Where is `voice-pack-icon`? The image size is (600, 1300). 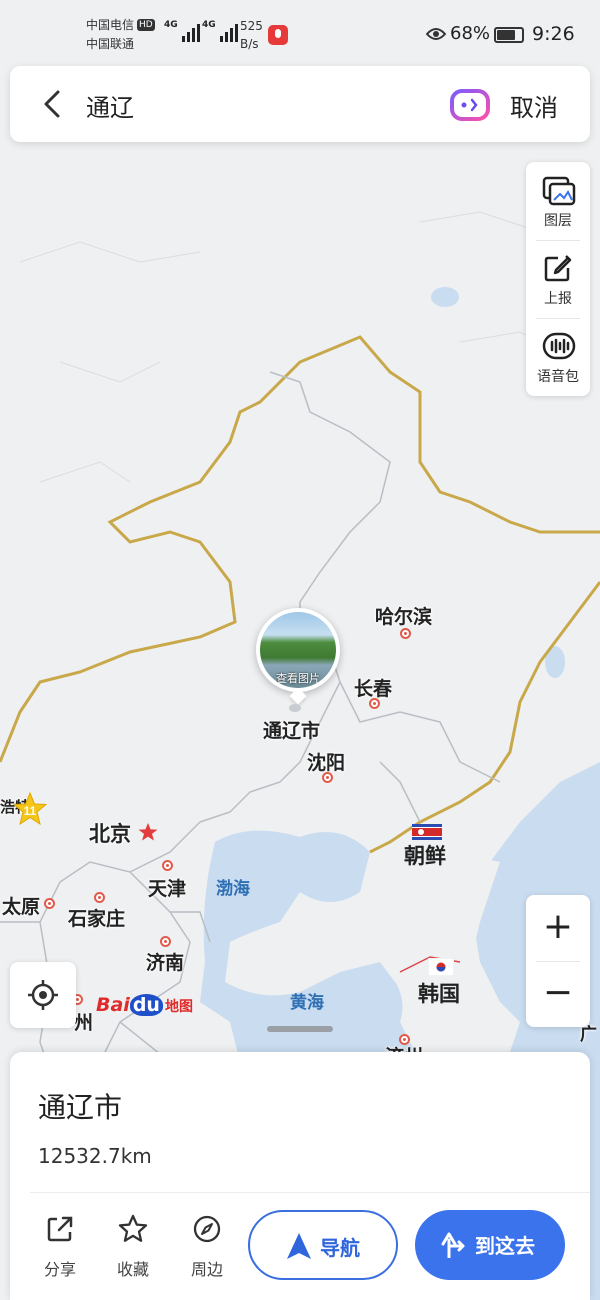
voice-pack-icon is located at coordinates (559, 346).